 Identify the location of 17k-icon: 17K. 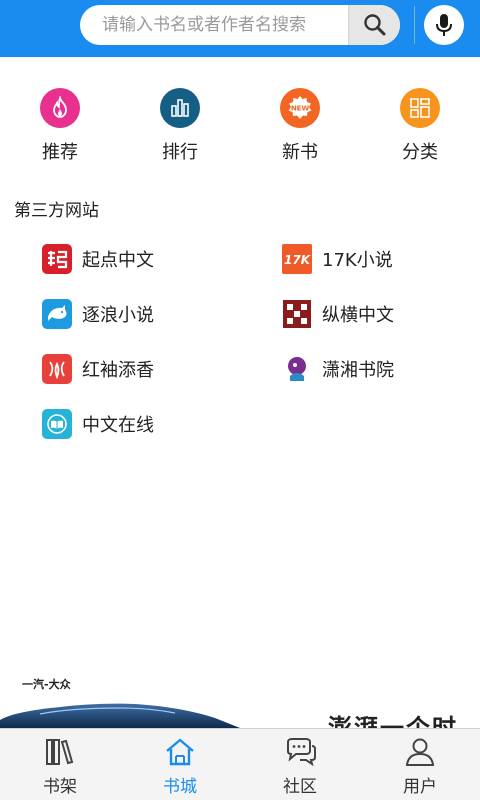
(297, 259).